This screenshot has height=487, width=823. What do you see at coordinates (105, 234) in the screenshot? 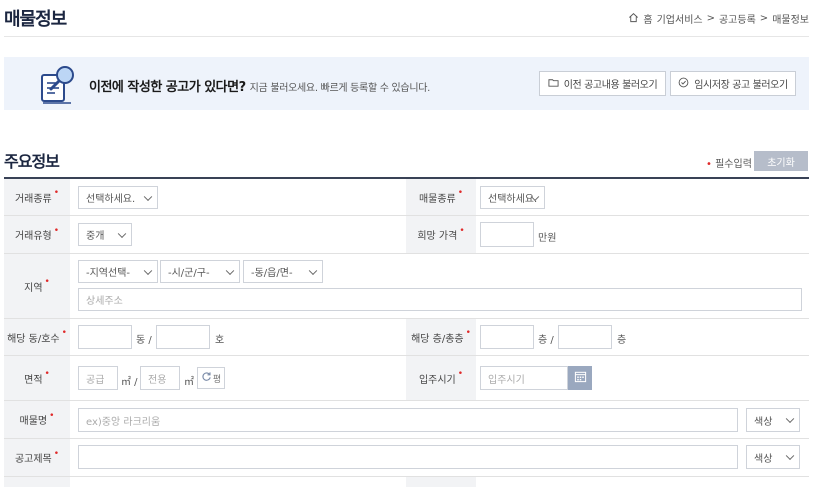
I see `trade-type-select: 중개` at bounding box center [105, 234].